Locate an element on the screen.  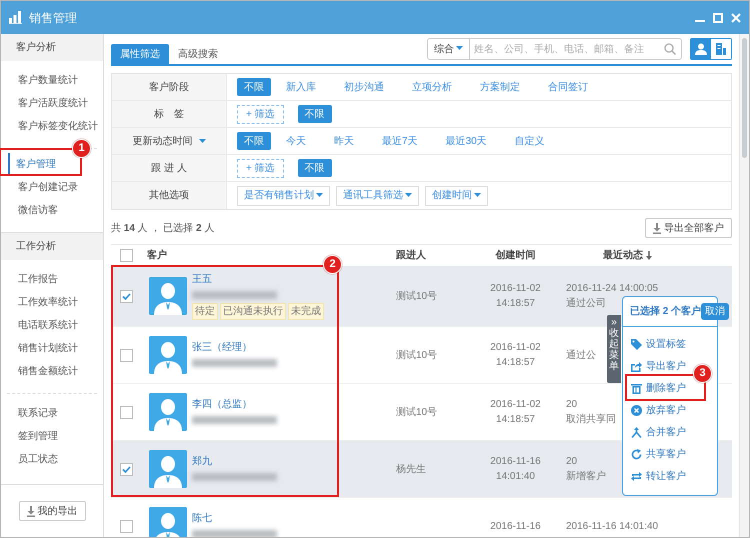
column-header: 创建时间 is located at coordinates (516, 255).